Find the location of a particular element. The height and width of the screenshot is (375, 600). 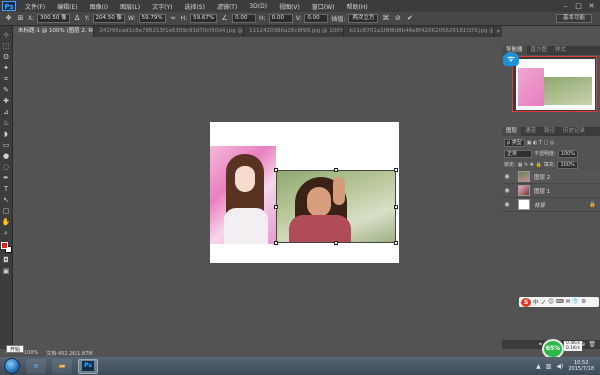

photo-girl-smiling is located at coordinates (336, 206).